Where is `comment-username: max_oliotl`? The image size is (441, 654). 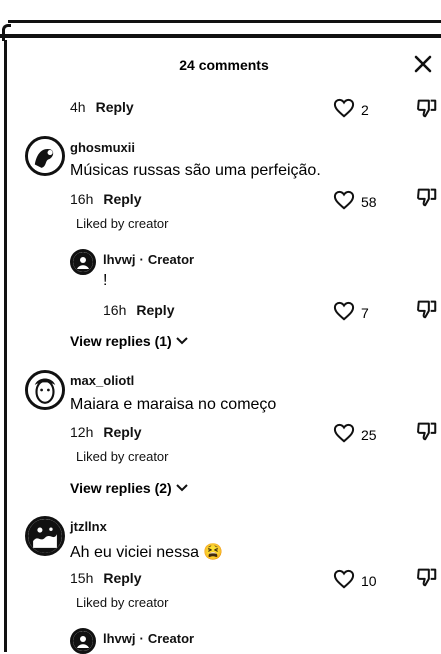
comment-username: max_oliotl is located at coordinates (102, 380).